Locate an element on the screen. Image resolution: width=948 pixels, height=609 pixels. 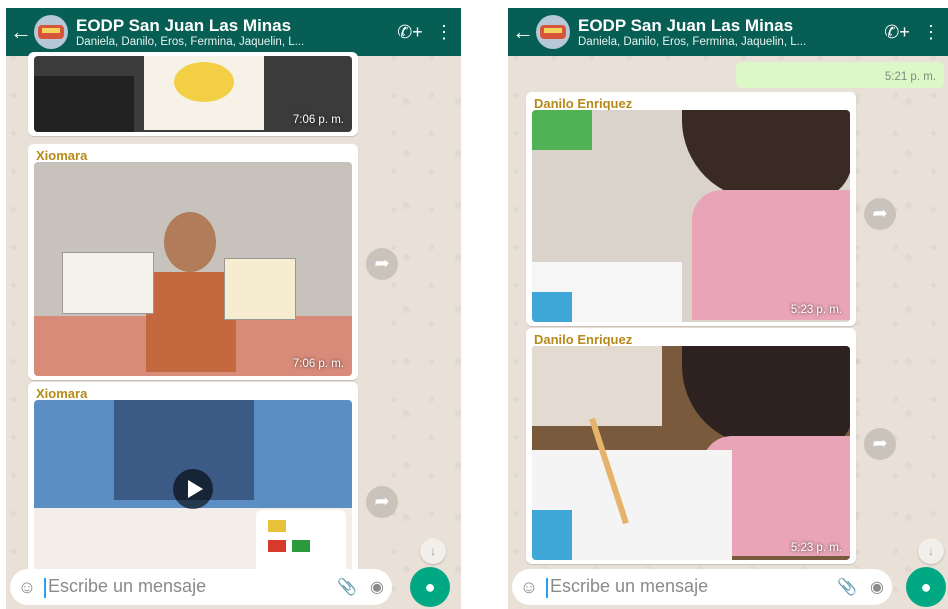
image-message: Xiomara 7:06 p. m. is located at coordinates (193, 262).